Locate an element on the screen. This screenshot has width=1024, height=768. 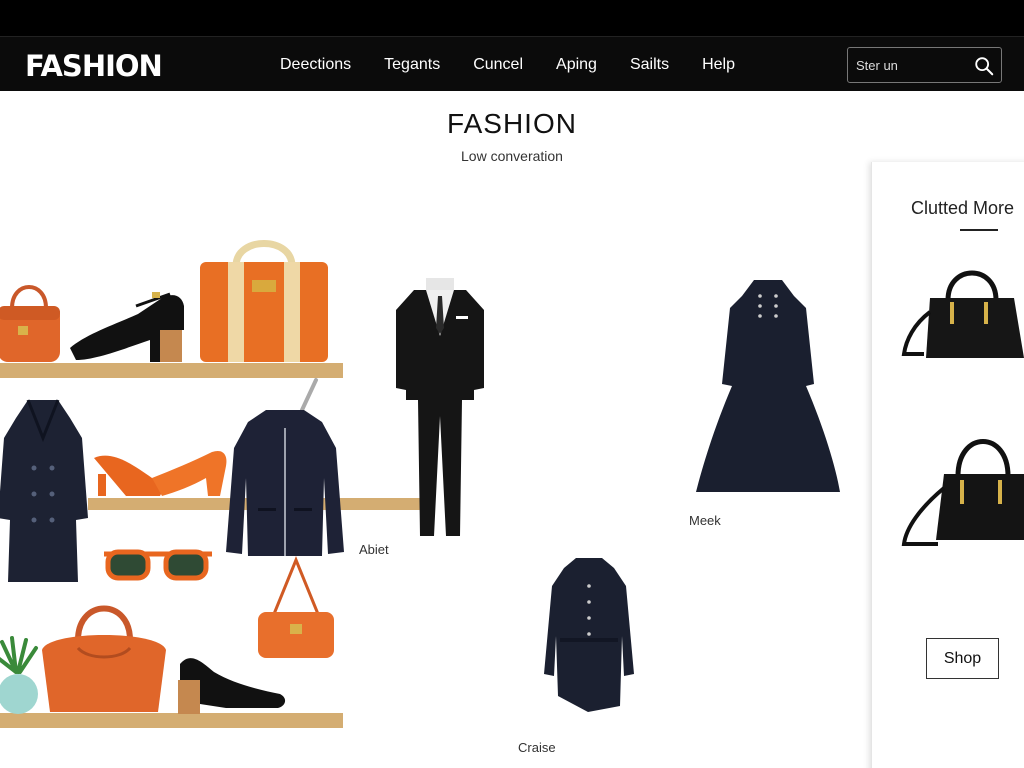
suit-caption: Abiet is located at coordinates (374, 549).